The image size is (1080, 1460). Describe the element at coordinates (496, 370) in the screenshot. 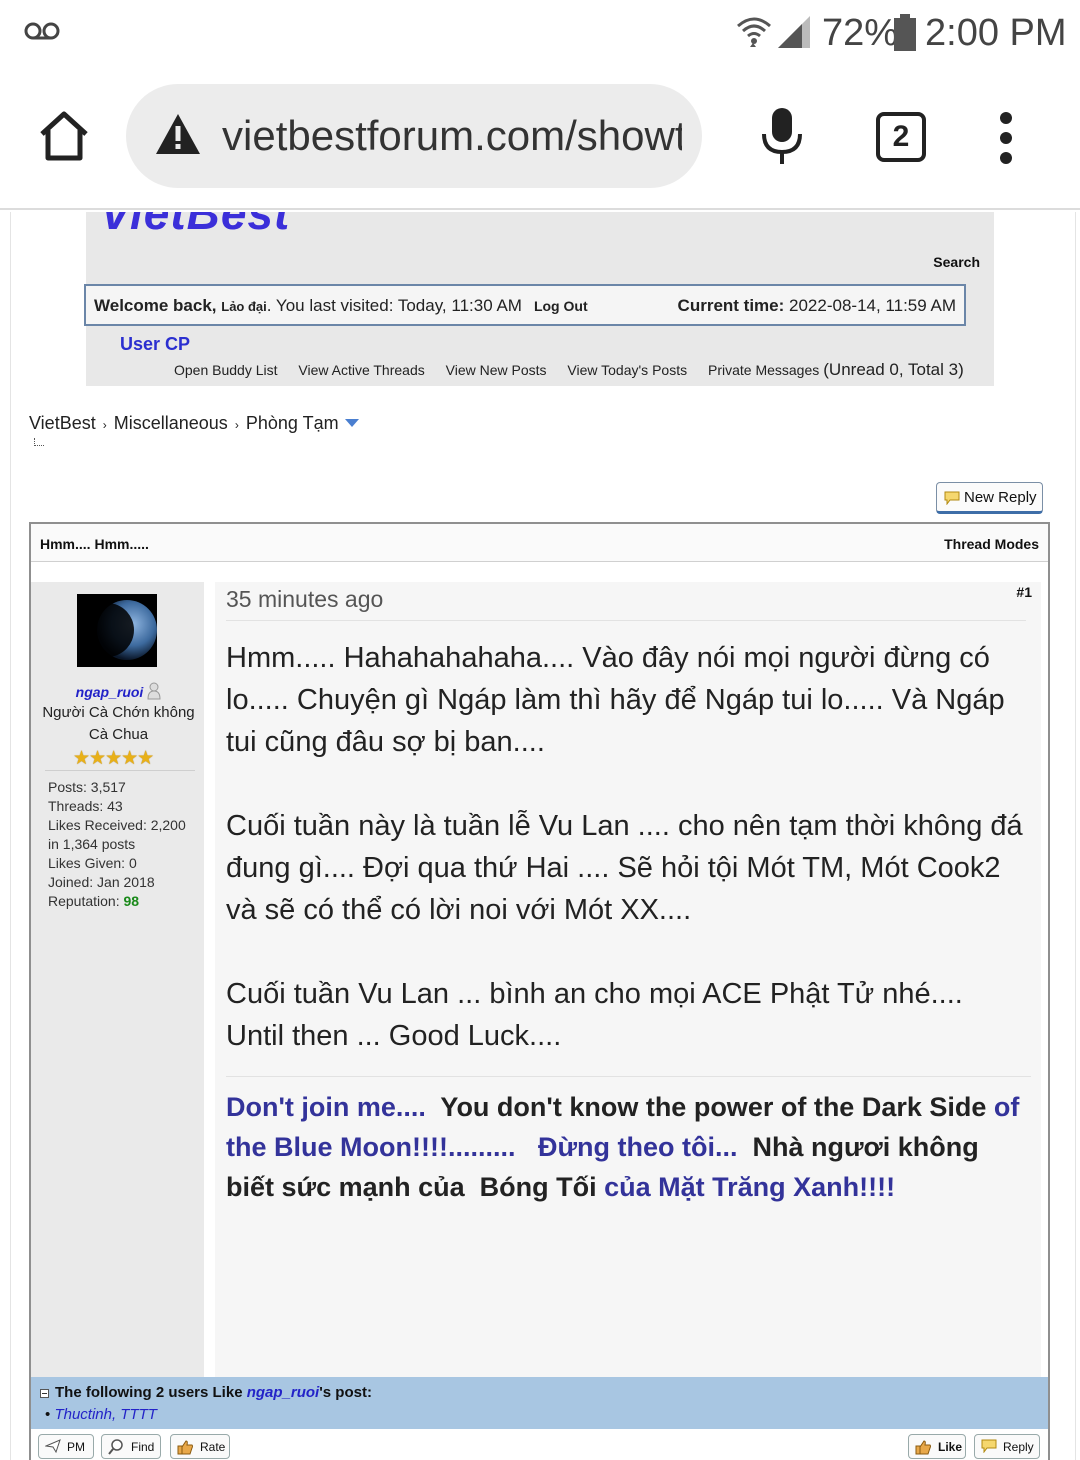

I see `nav-view-new-posts: View New Posts` at that location.